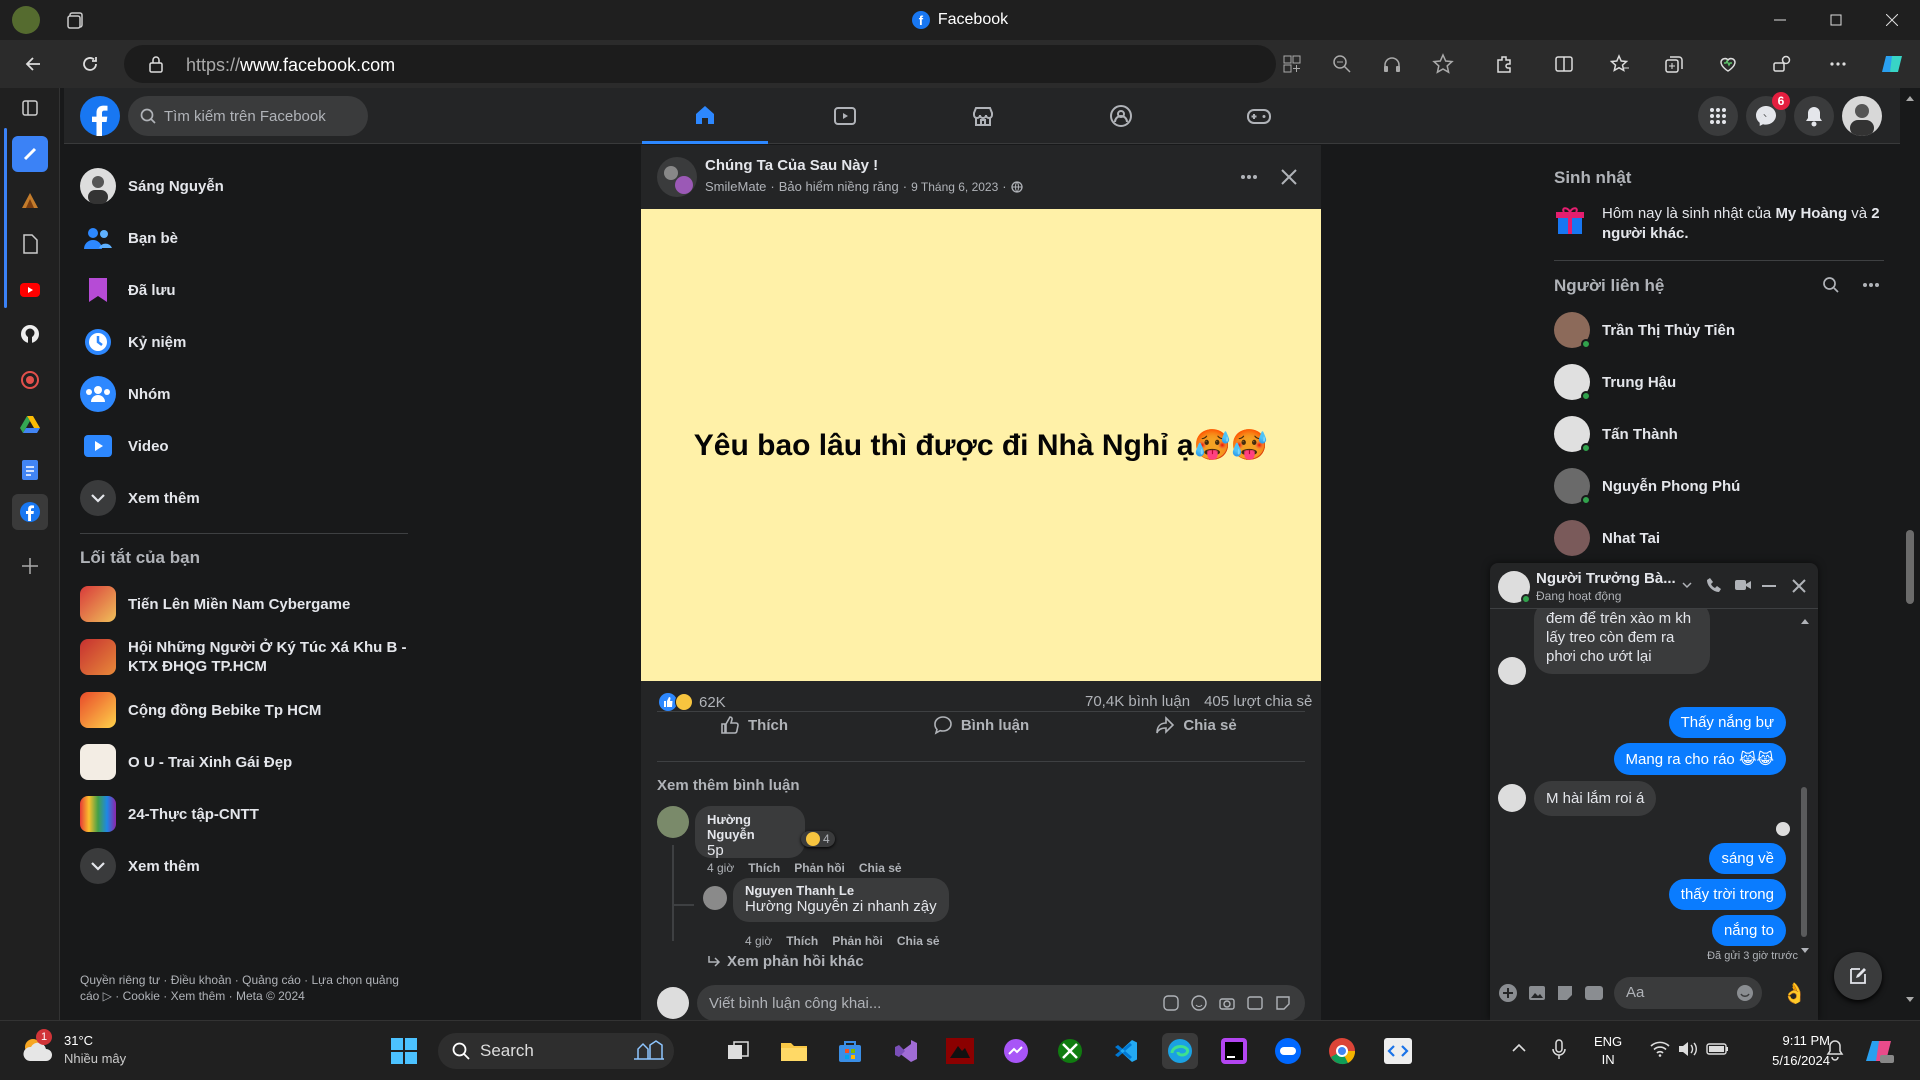 The width and height of the screenshot is (1920, 1080). I want to click on emoji-icon, so click(1745, 993).